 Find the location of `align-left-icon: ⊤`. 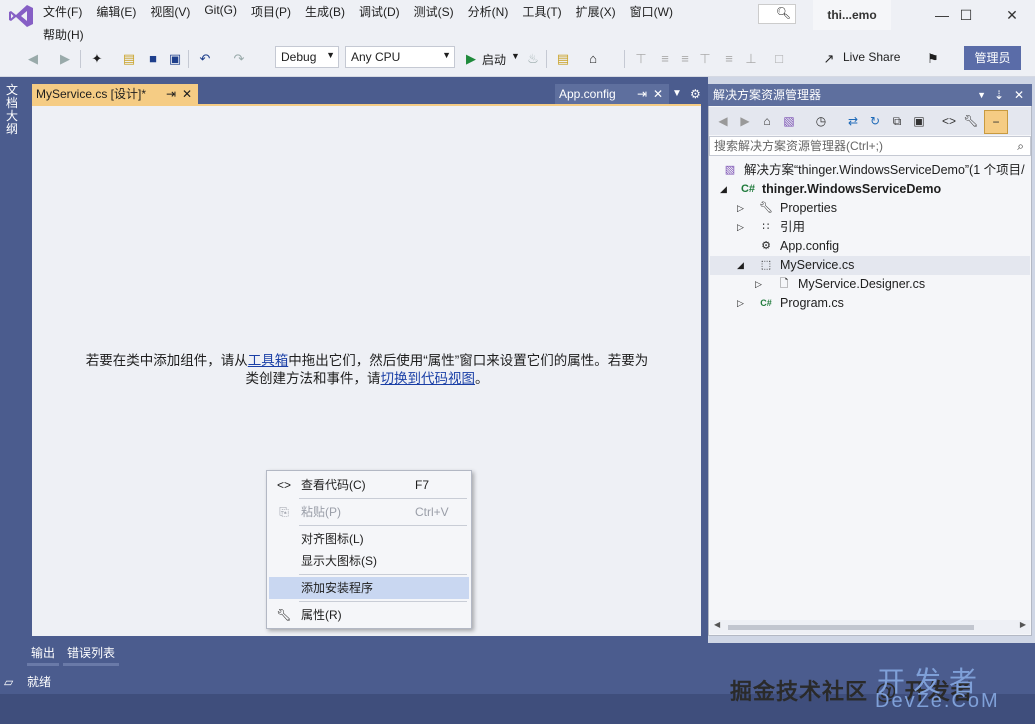

align-left-icon: ⊤ is located at coordinates (641, 59).